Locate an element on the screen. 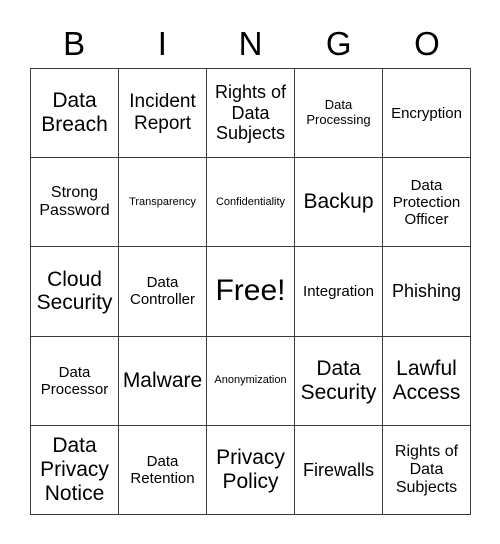  bingo-cell-free: Free! is located at coordinates (251, 292).